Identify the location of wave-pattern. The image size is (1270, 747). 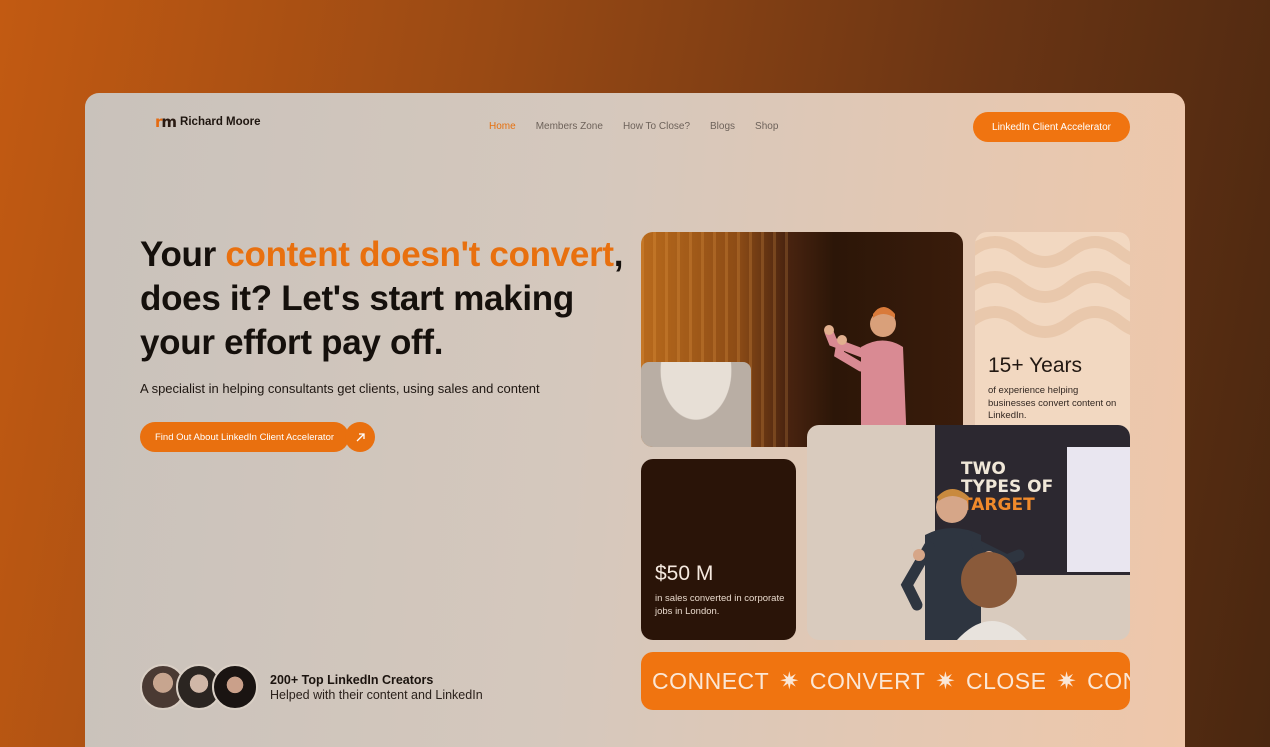
(1052, 287).